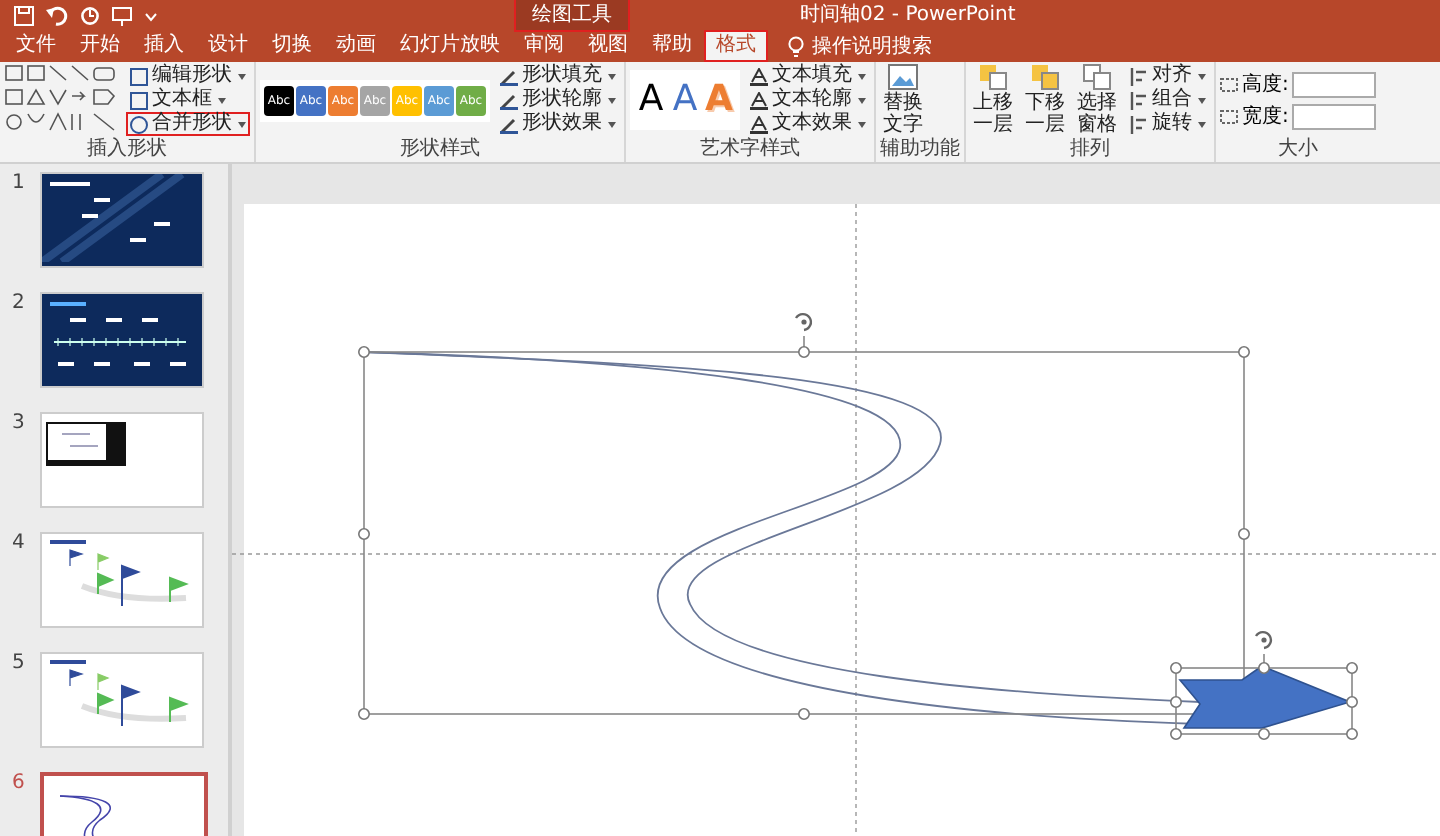 The image size is (1440, 836). What do you see at coordinates (750, 150) in the screenshot?
I see `group-label: 艺术字样式` at bounding box center [750, 150].